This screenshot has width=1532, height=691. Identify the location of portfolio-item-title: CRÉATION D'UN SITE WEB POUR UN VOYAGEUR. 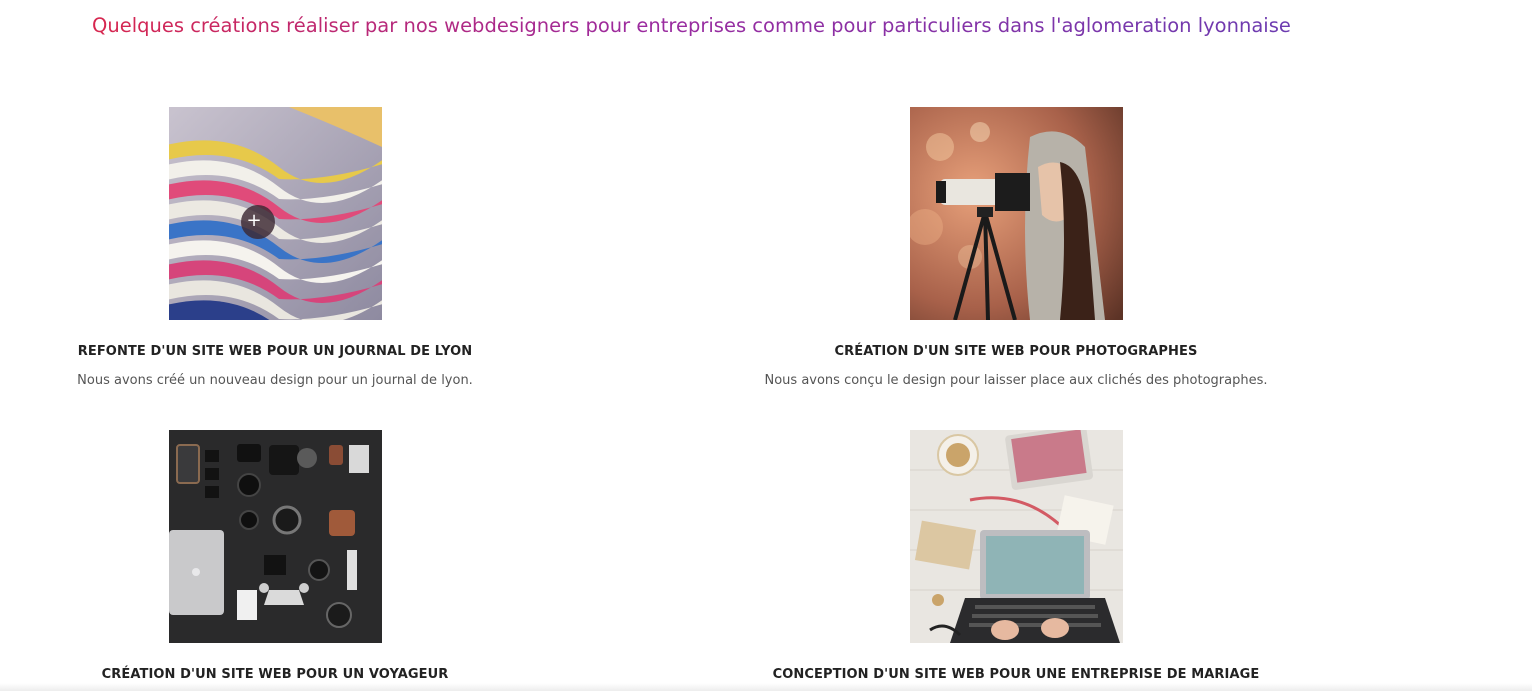
(275, 674).